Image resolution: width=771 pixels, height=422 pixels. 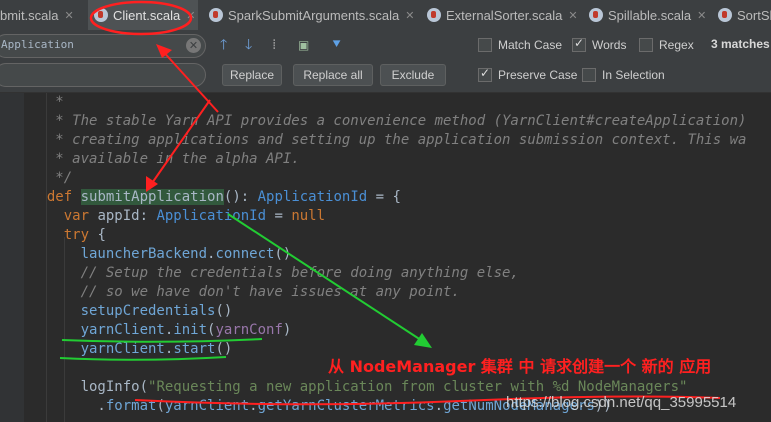 I want to click on preserve-case-label: Preserve Case, so click(x=538, y=75).